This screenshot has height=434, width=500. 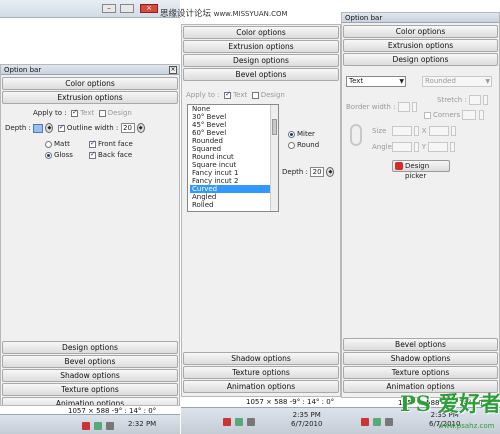 I want to click on left-bevel-options-button: Bevel options, so click(x=90, y=361).